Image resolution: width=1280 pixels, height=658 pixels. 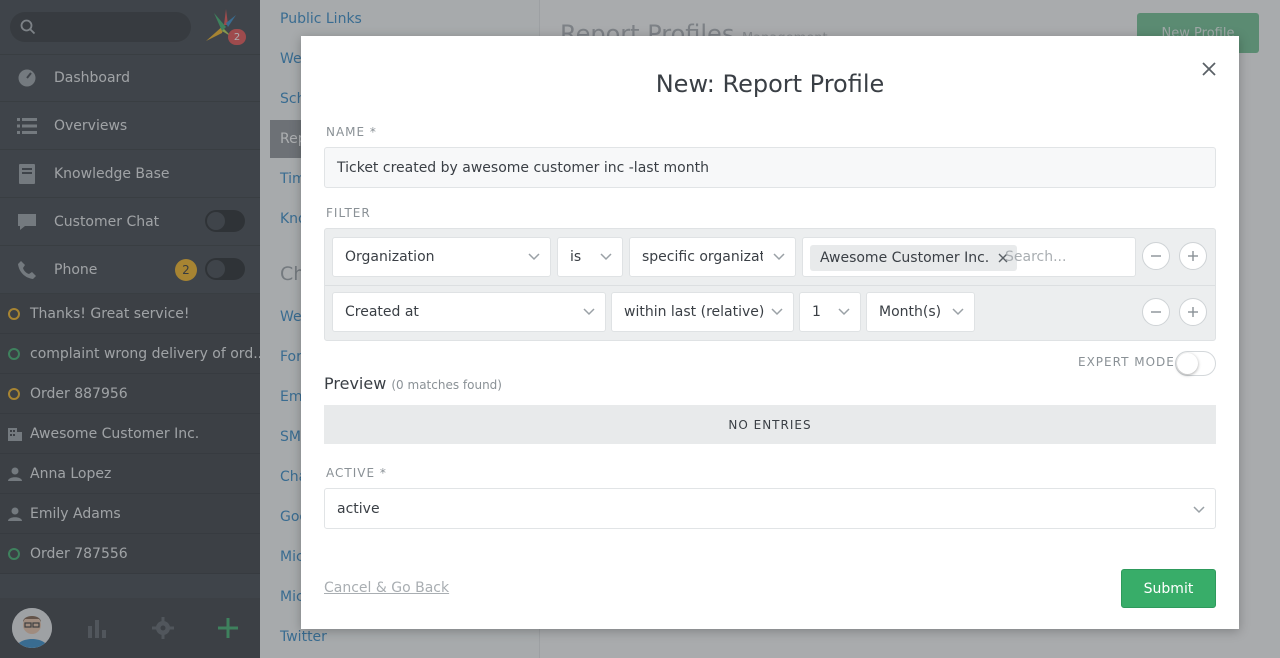 I want to click on select-value: within last (relative), so click(x=694, y=312).